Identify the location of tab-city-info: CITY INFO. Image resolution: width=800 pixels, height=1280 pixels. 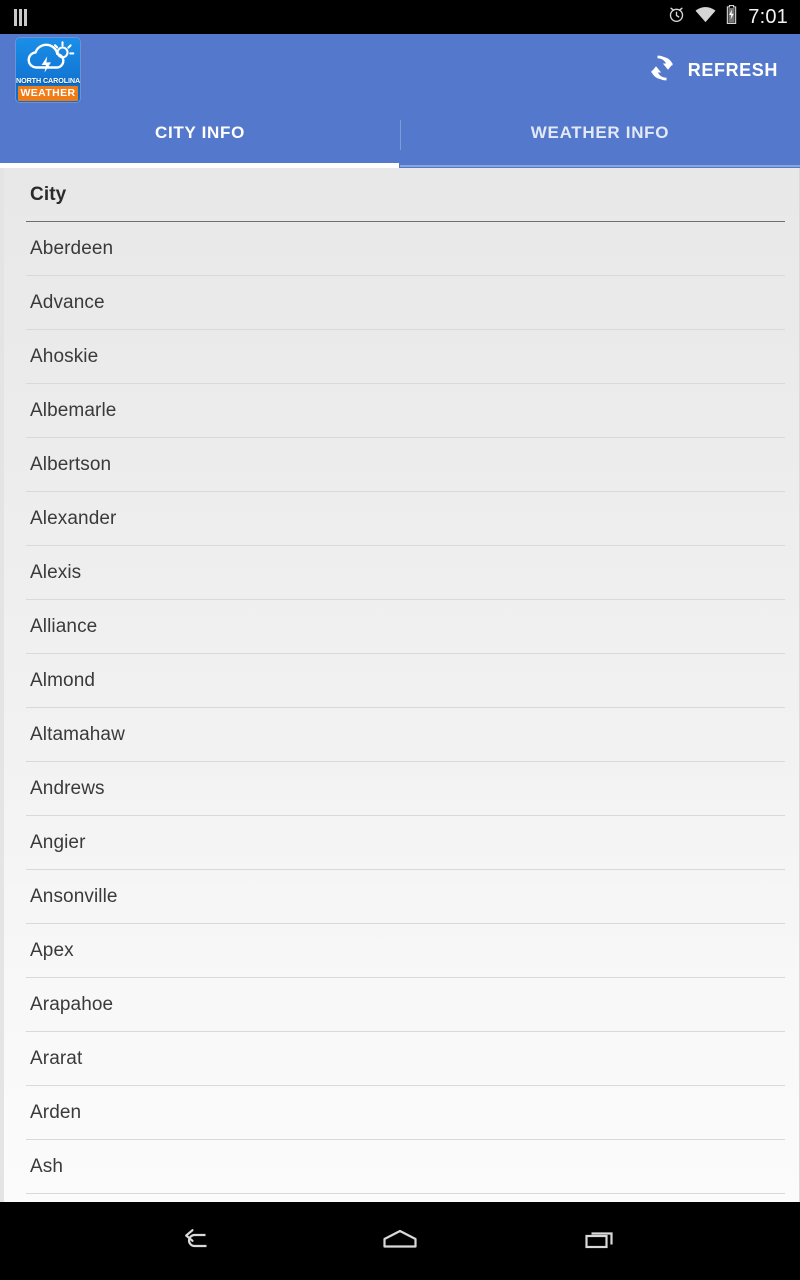
(200, 137).